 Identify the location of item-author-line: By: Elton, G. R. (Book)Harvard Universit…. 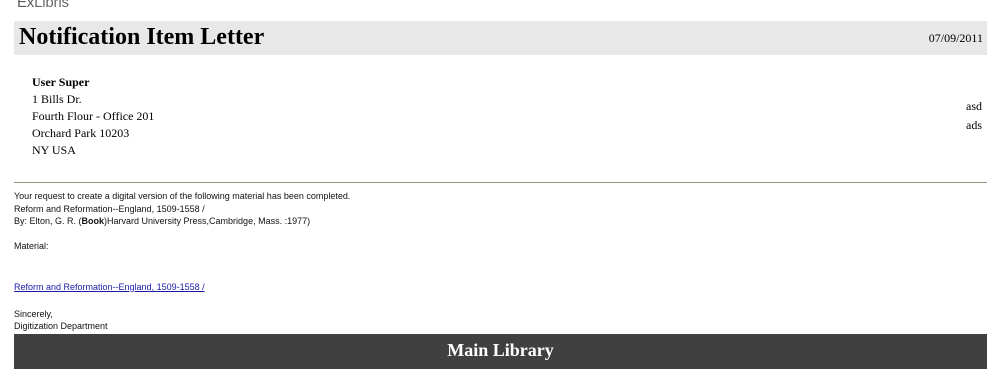
(494, 221).